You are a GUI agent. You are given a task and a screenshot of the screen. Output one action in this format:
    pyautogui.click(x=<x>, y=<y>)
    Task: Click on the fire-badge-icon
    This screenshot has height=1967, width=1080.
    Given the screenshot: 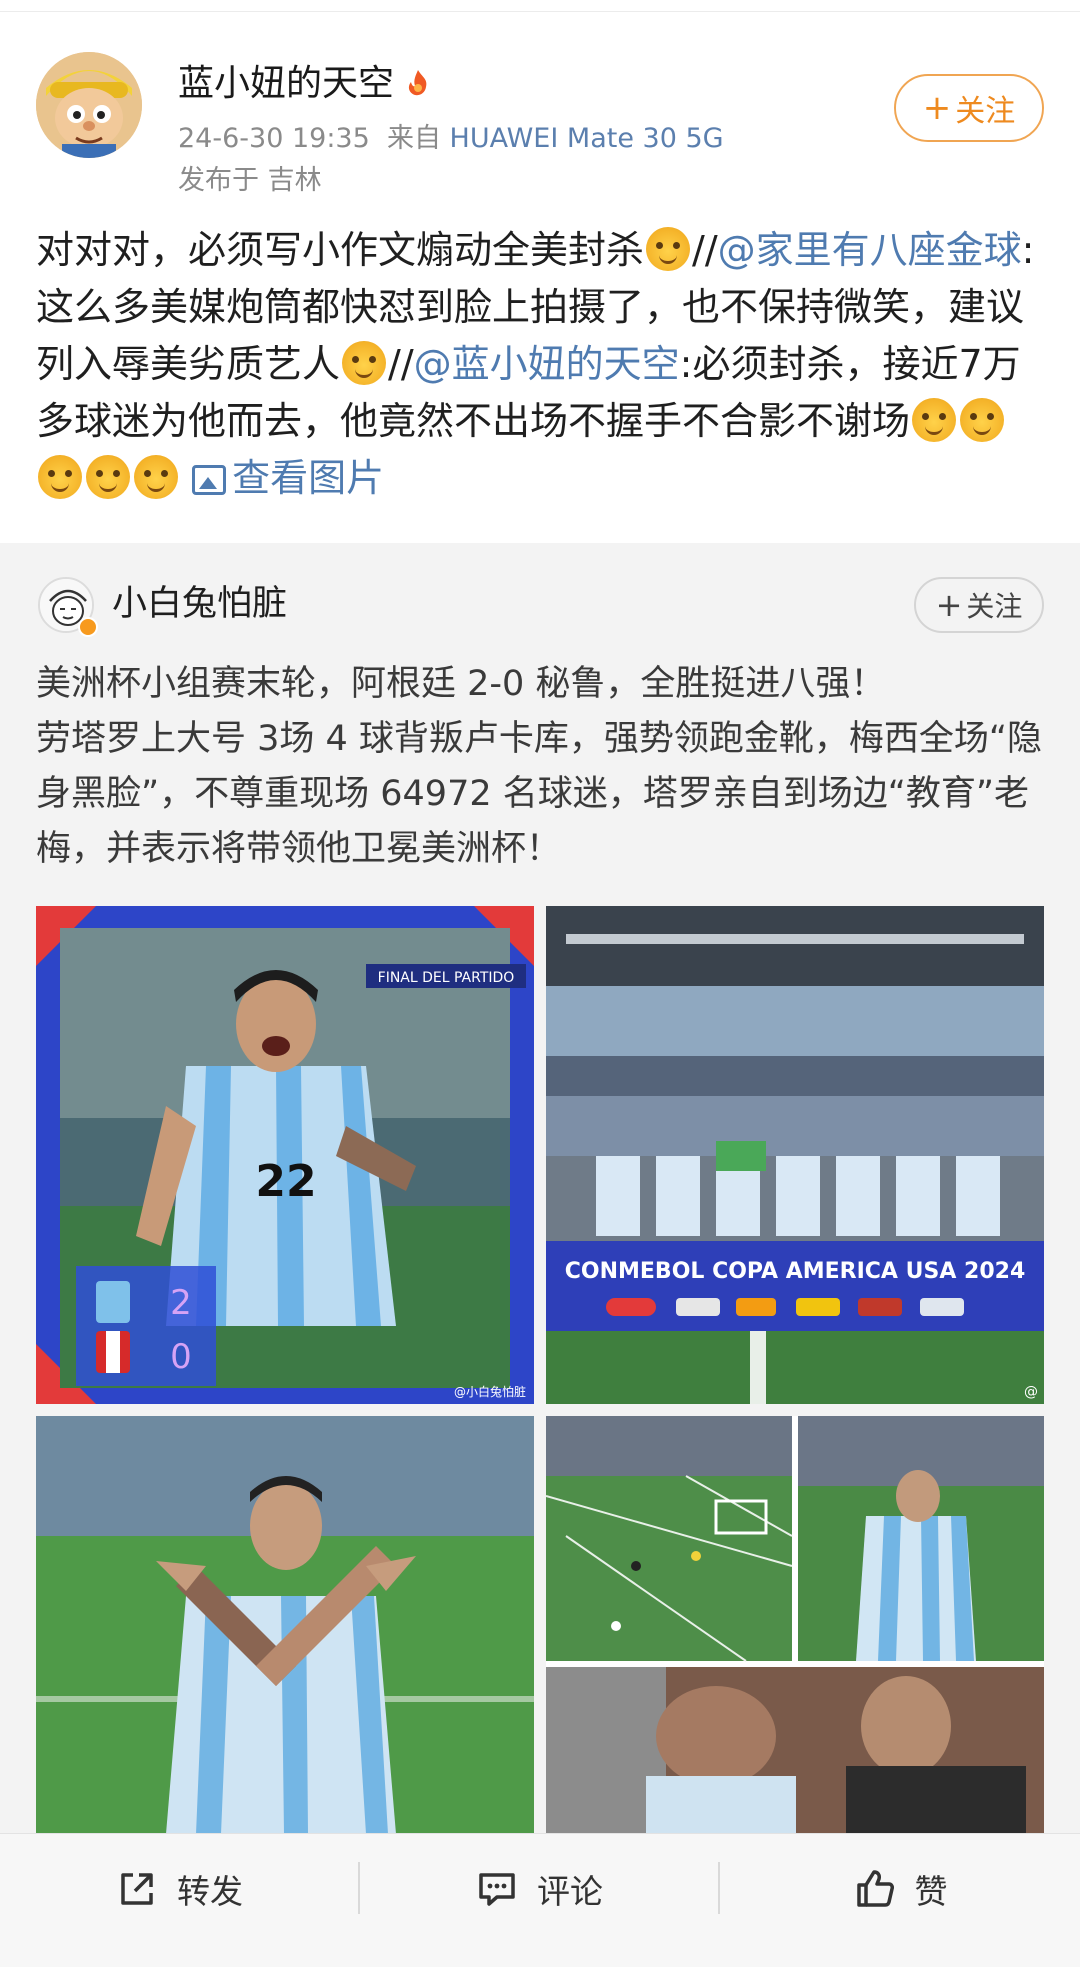 What is the action you would take?
    pyautogui.click(x=417, y=83)
    